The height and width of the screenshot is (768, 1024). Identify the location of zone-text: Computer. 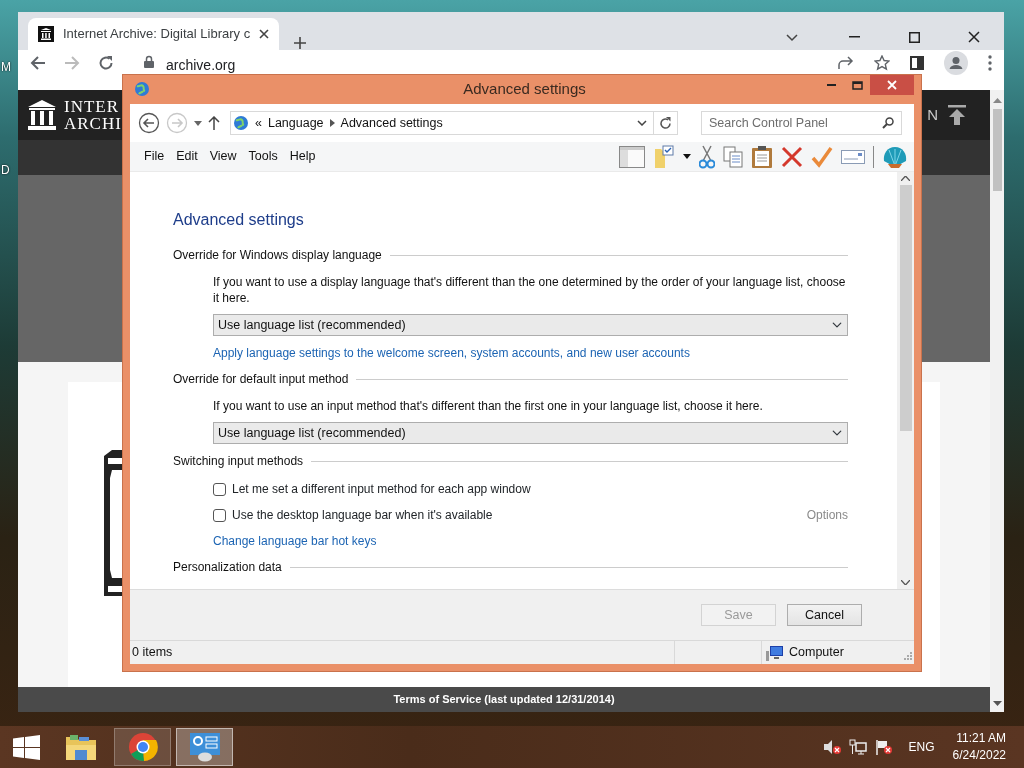
(816, 653).